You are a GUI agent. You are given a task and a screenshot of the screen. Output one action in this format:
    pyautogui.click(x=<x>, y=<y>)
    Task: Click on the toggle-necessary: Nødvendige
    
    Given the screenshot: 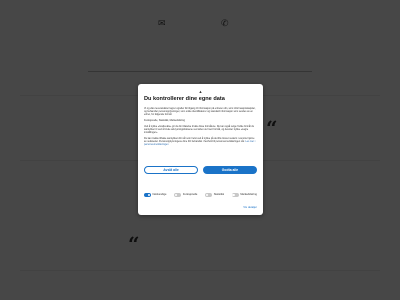 What is the action you would take?
    pyautogui.click(x=155, y=195)
    